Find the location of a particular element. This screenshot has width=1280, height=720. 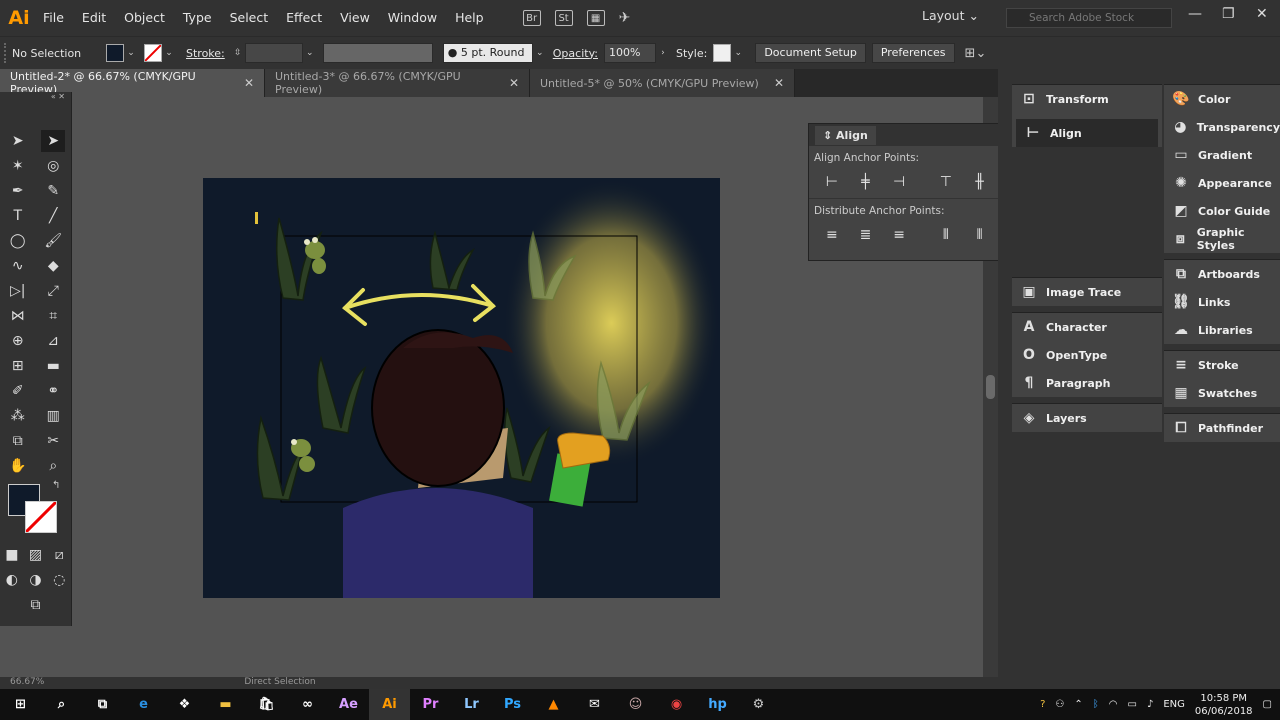

panel-layers: ◈ Layers is located at coordinates (1087, 418).